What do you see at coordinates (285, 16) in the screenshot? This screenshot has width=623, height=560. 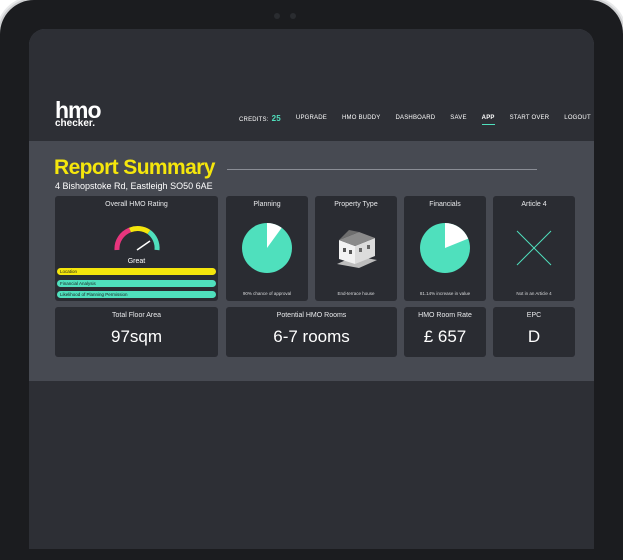 I see `camera-bar` at bounding box center [285, 16].